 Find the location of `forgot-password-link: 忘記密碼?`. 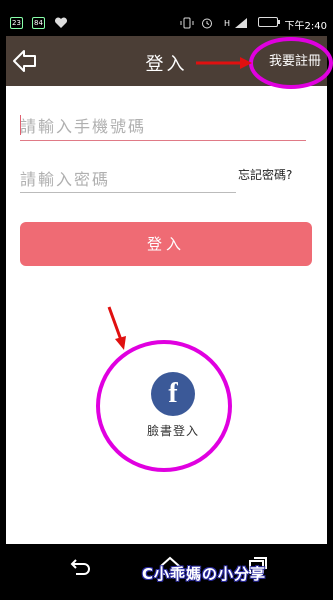

forgot-password-link: 忘記密碼? is located at coordinates (265, 174).